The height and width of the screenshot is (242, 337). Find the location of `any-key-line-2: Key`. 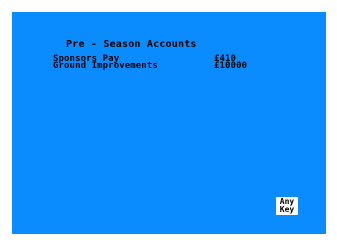

any-key-line-2: Key is located at coordinates (287, 209).